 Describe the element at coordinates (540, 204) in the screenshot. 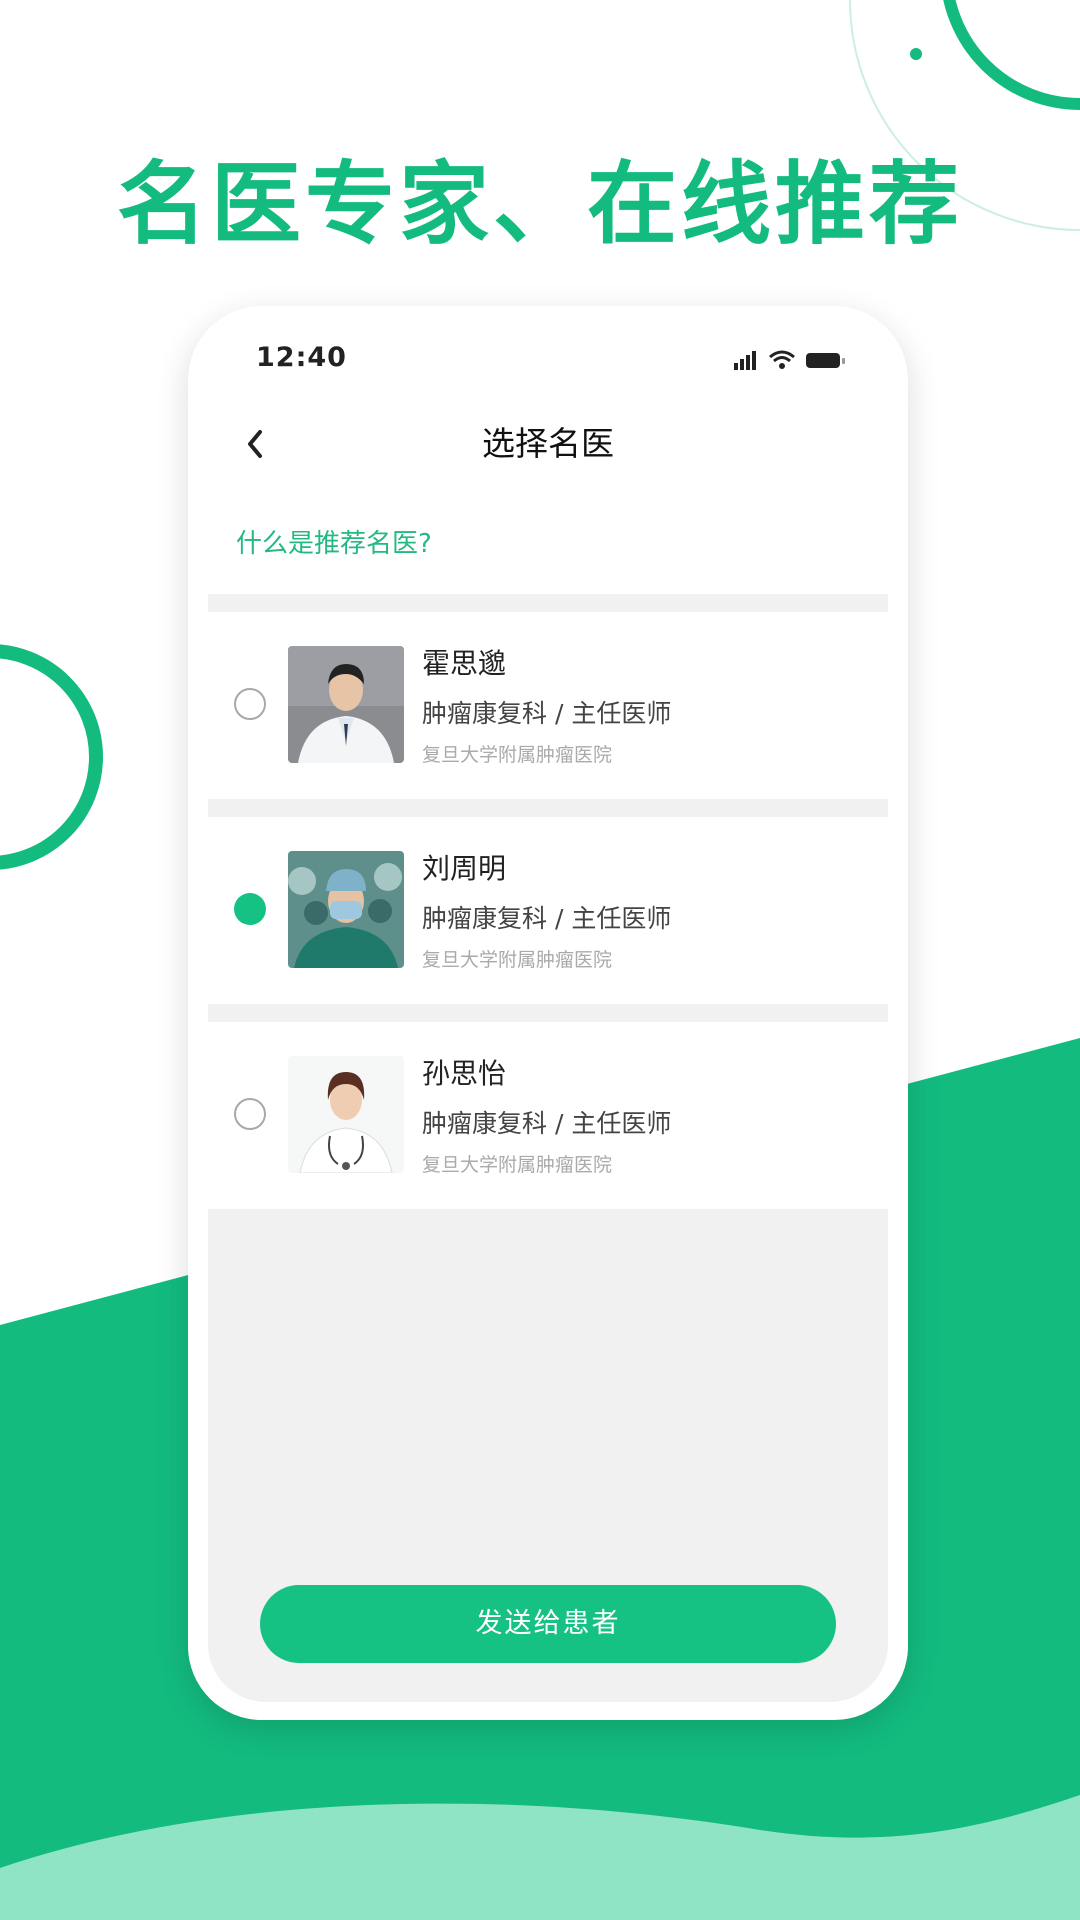

I see `headline: 名医专家、在线推荐` at that location.